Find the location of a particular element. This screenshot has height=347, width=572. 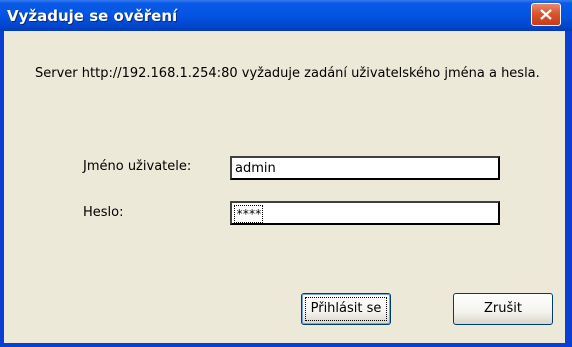

login-button: Přihlásit se is located at coordinates (346, 309).